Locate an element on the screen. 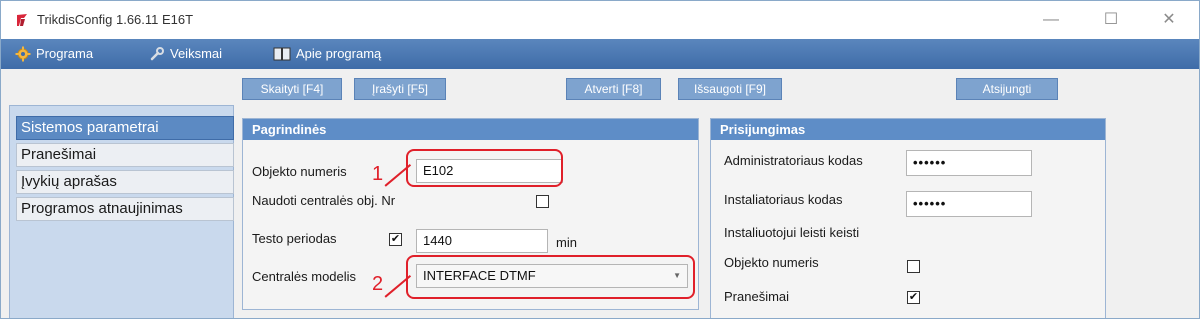  admin-code-label: Administratoriaus kodas is located at coordinates (793, 160).